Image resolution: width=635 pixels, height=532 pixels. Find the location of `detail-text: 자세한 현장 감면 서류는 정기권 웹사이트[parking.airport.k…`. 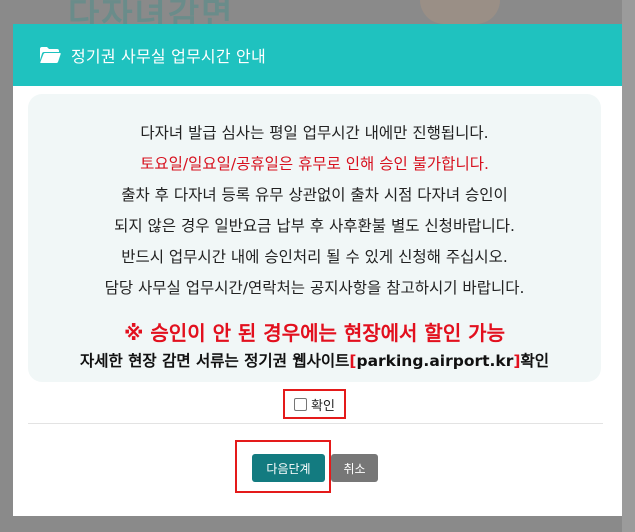

detail-text: 자세한 현장 감면 서류는 정기권 웹사이트[parking.airport.k… is located at coordinates (314, 361).